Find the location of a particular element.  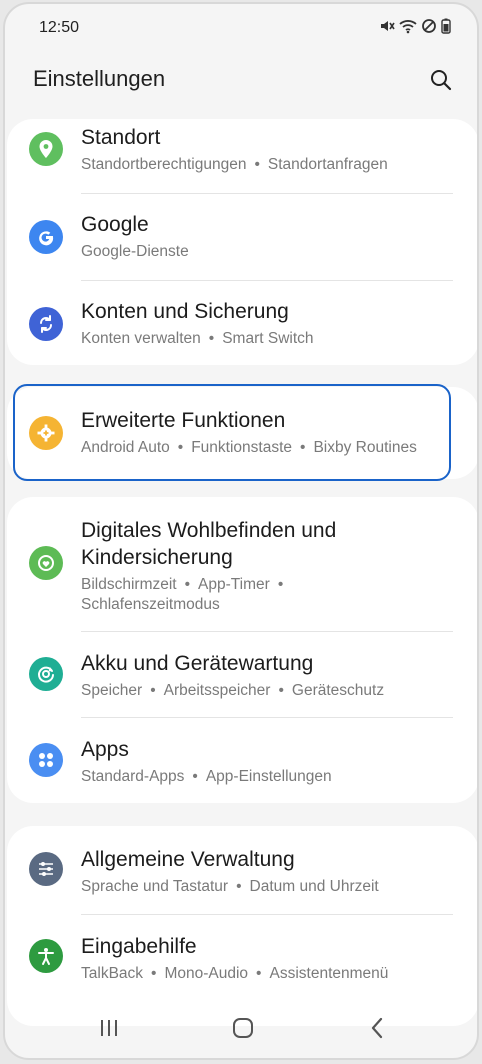

setting-title-line1: Digitales Wohlbefinden und is located at coordinates (209, 530).